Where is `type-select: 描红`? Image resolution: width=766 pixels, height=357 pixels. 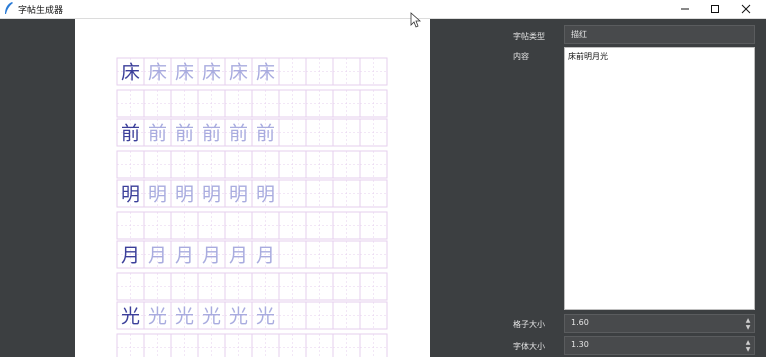
type-select: 描红 is located at coordinates (659, 34).